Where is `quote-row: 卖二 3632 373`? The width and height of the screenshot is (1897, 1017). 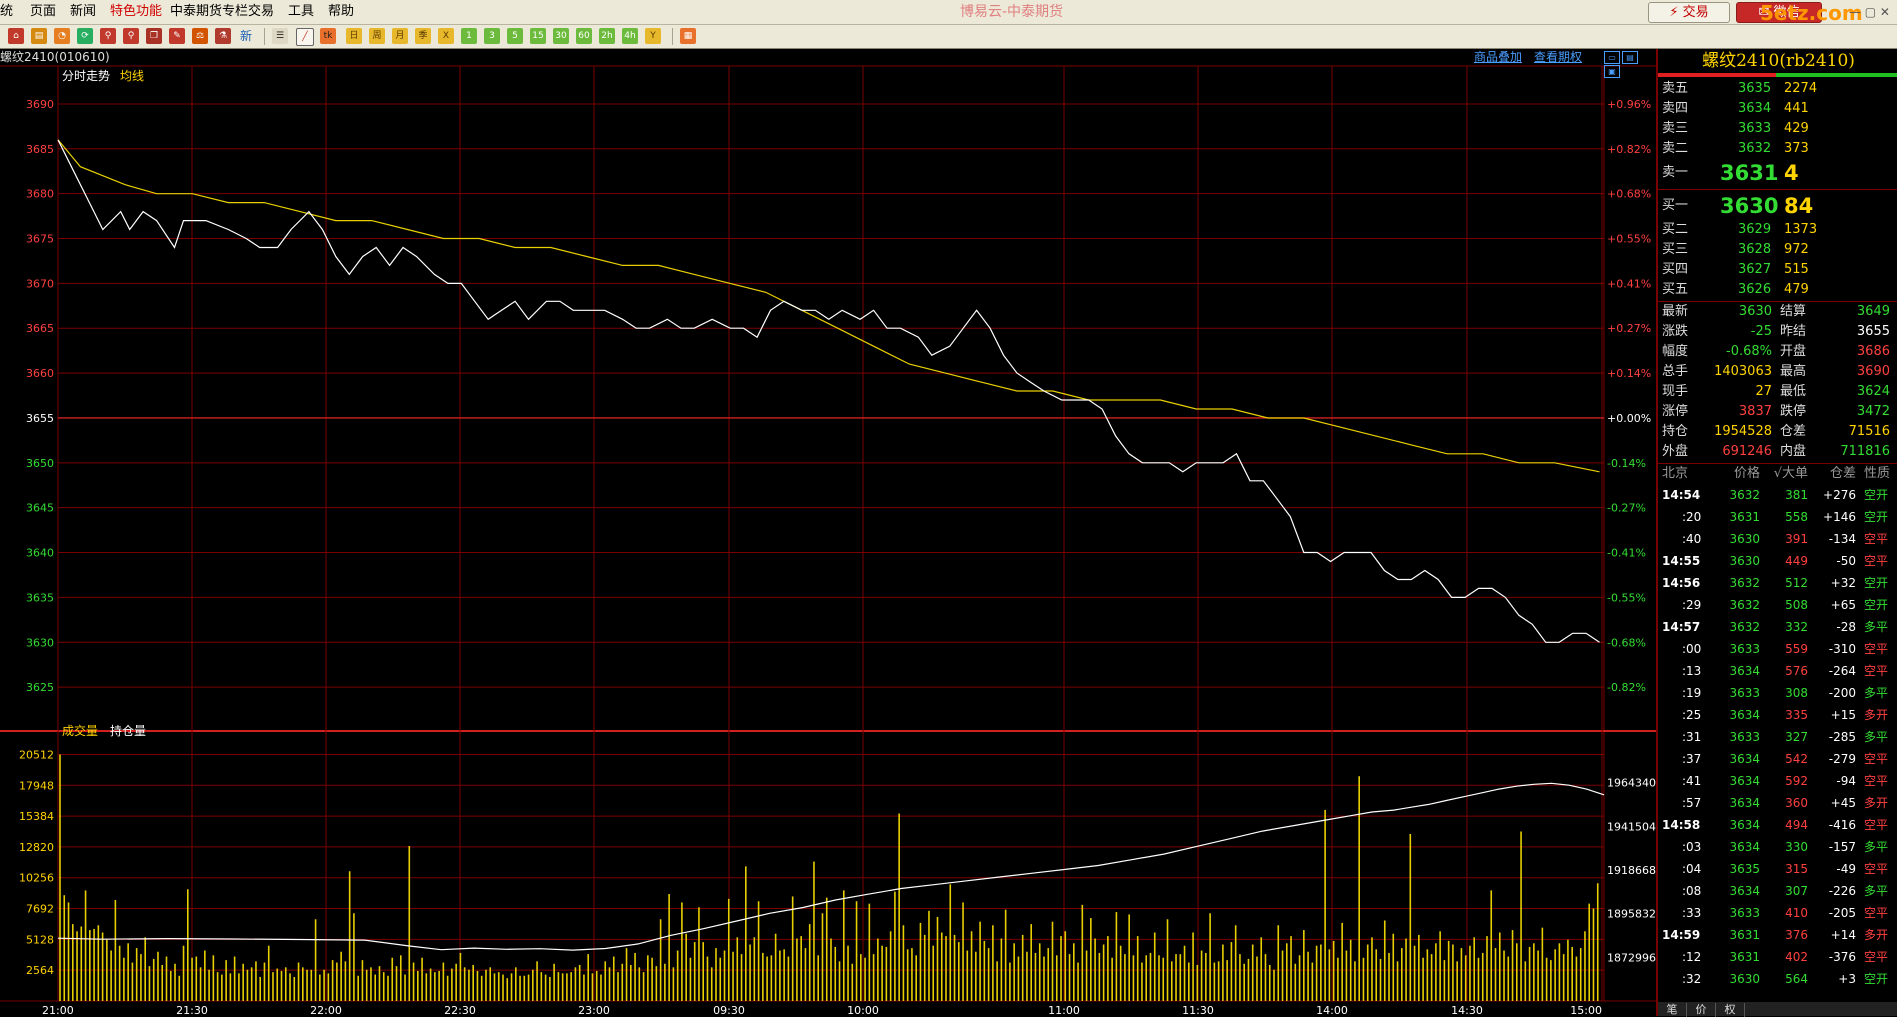
quote-row: 卖二 3632 373 is located at coordinates (1777, 149).